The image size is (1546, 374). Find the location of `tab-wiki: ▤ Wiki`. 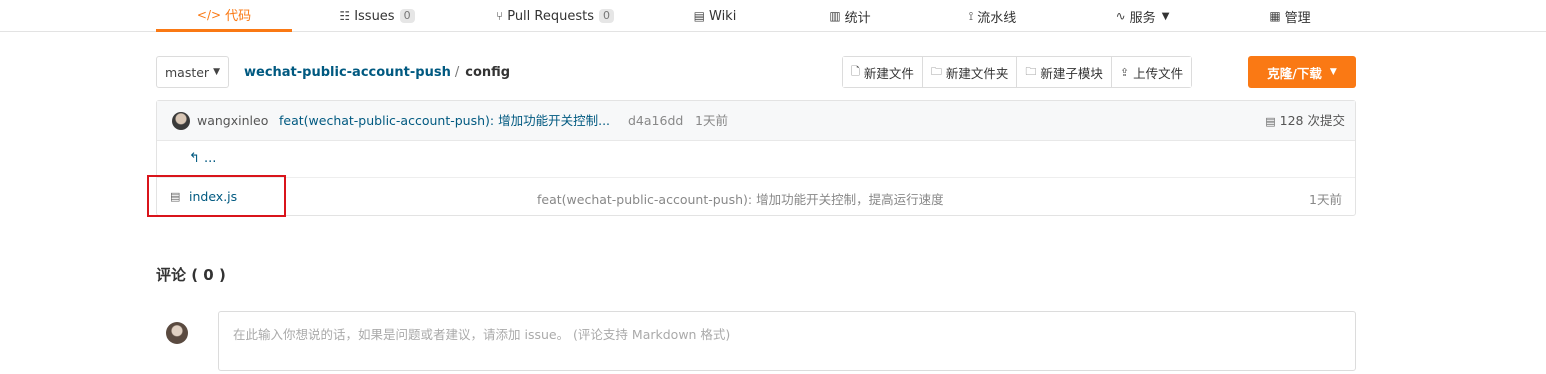

tab-wiki: ▤ Wiki is located at coordinates (715, 16).